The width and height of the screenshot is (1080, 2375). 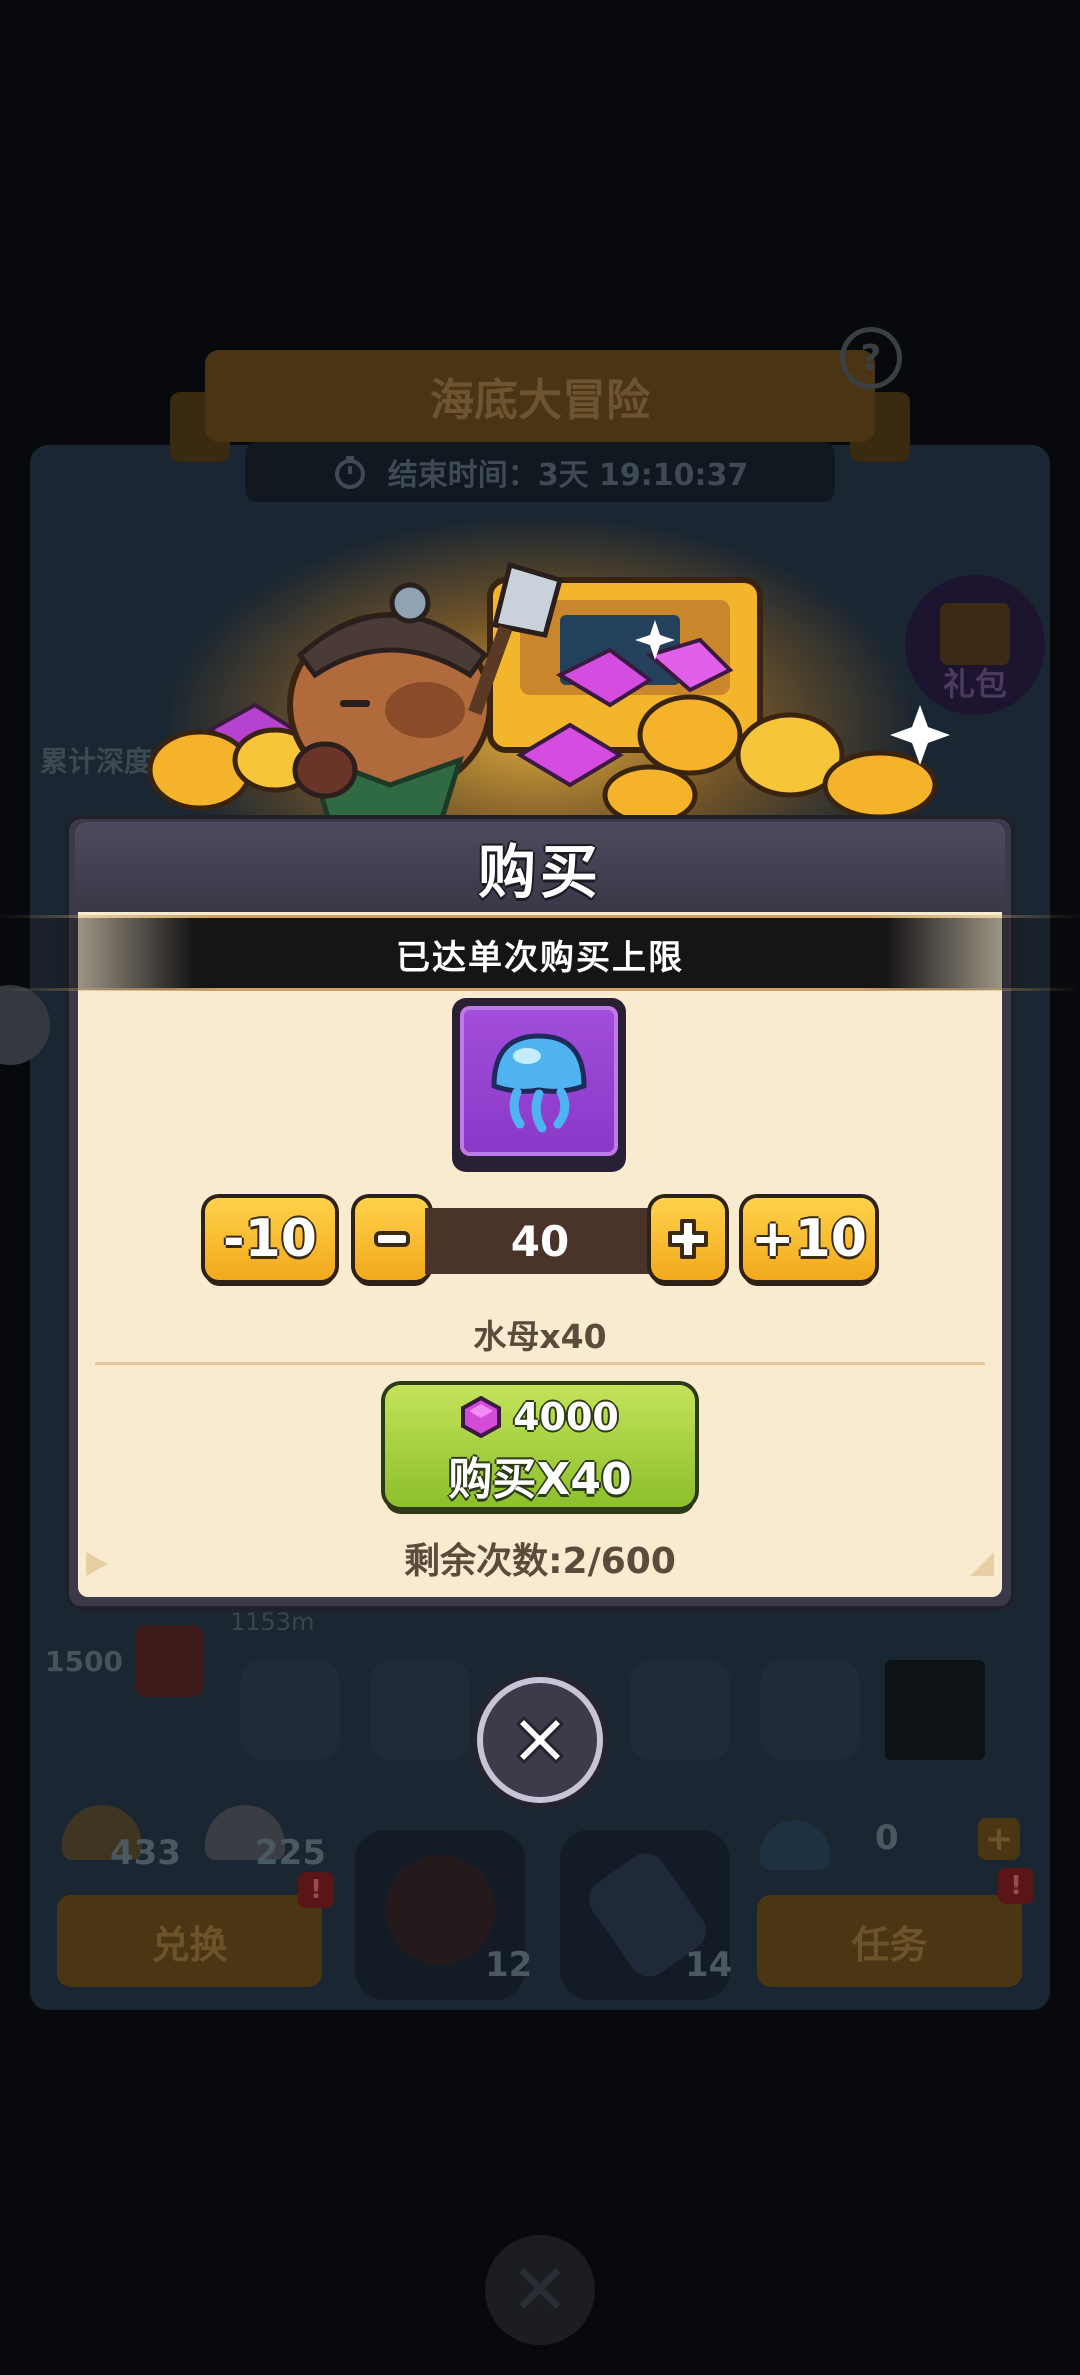 I want to click on plus-icon, so click(x=688, y=1239).